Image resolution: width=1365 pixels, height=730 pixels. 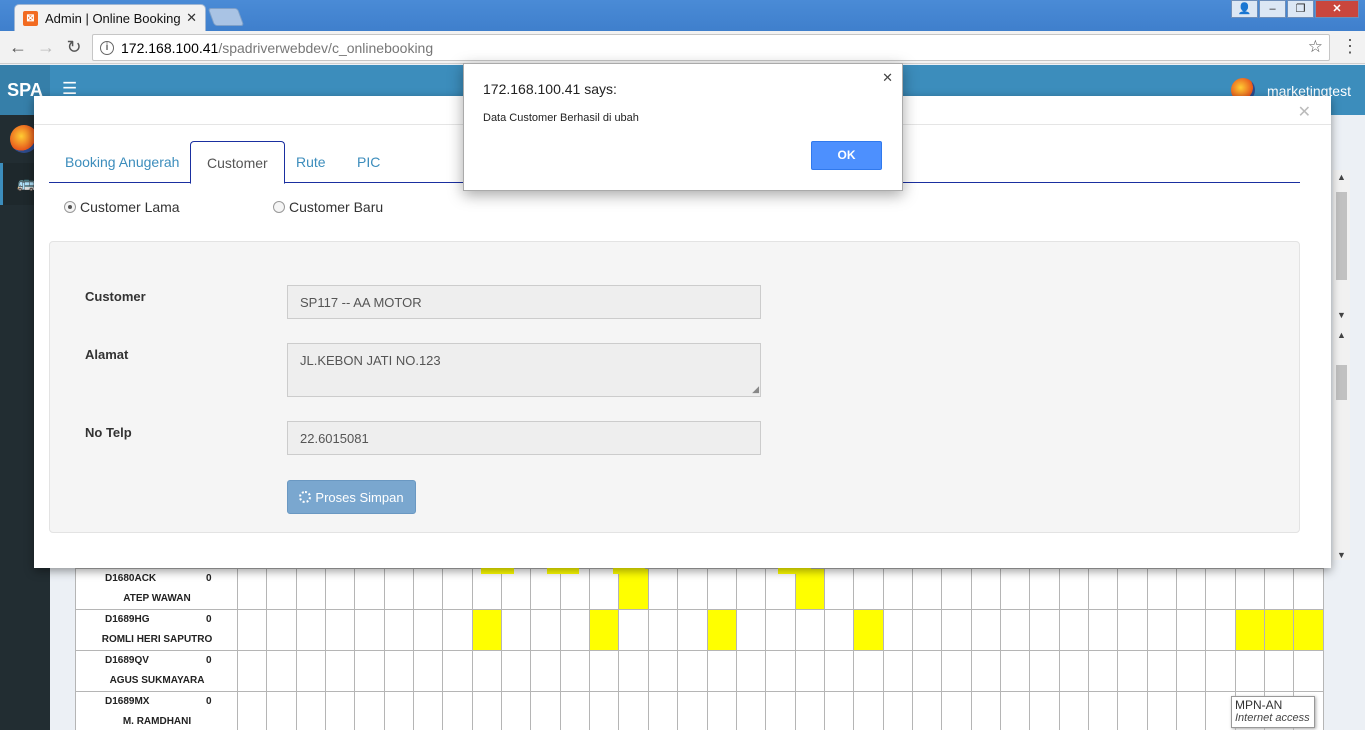 What do you see at coordinates (846, 155) in the screenshot?
I see `ok-button: OK` at bounding box center [846, 155].